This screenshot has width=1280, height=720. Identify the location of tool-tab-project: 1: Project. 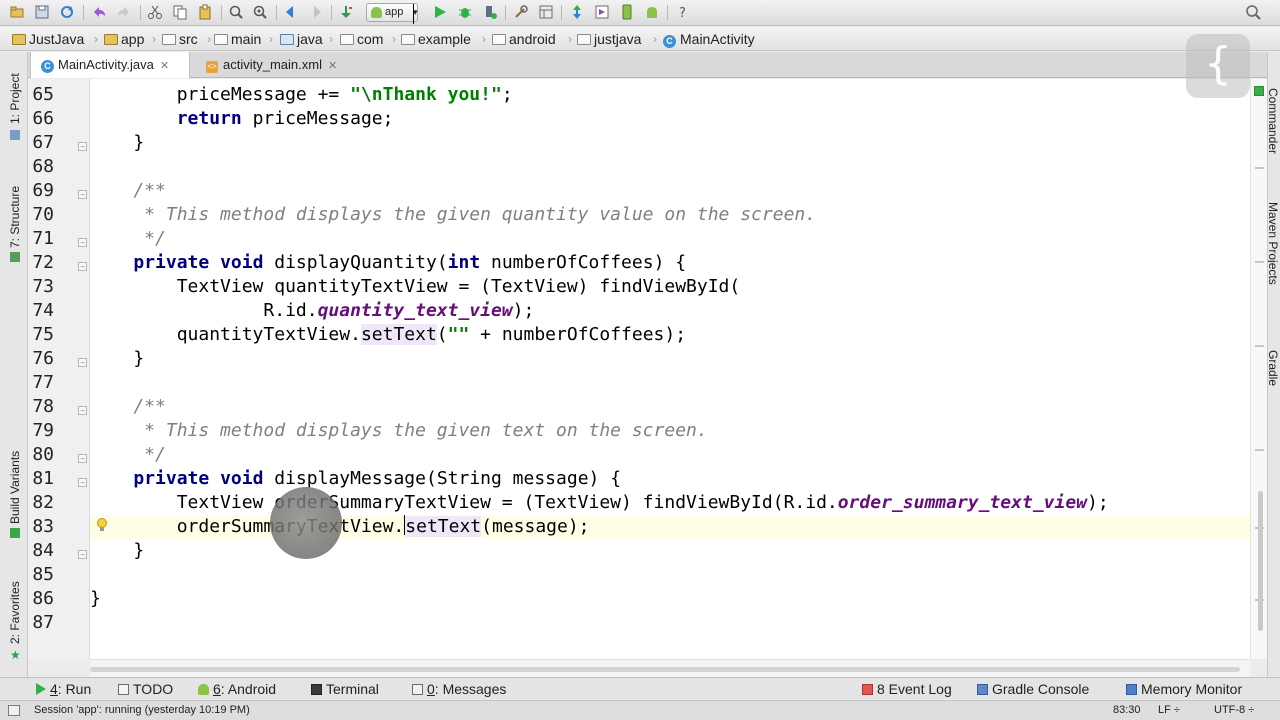
(15, 98).